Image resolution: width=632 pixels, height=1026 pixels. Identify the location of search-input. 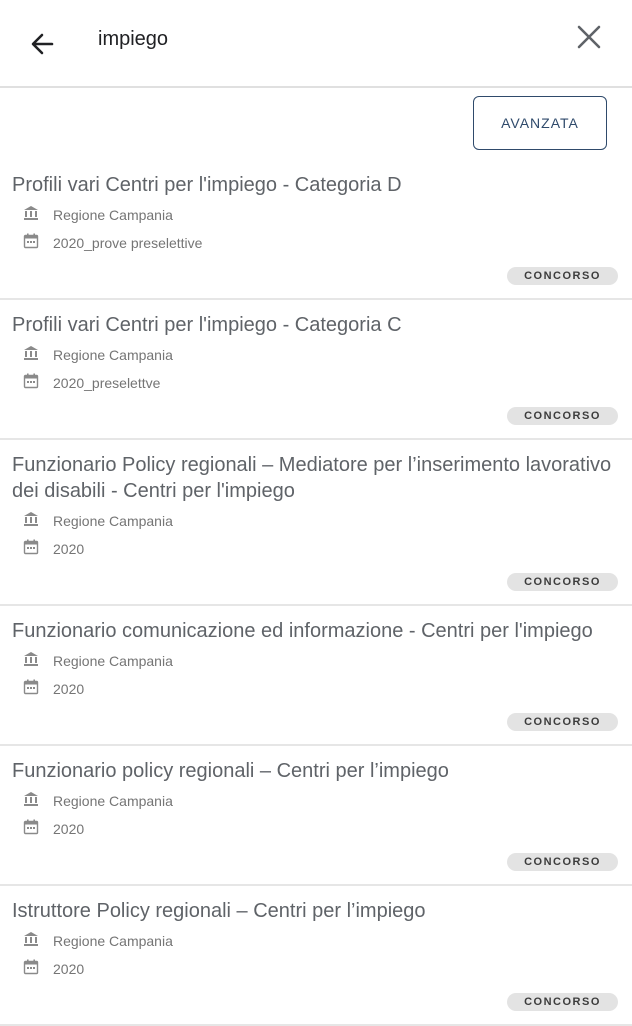
(318, 39).